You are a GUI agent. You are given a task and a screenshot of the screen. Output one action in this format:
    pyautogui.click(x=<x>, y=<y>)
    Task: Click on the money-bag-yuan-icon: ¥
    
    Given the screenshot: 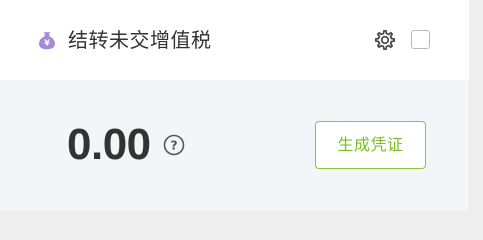 What is the action you would take?
    pyautogui.click(x=47, y=41)
    